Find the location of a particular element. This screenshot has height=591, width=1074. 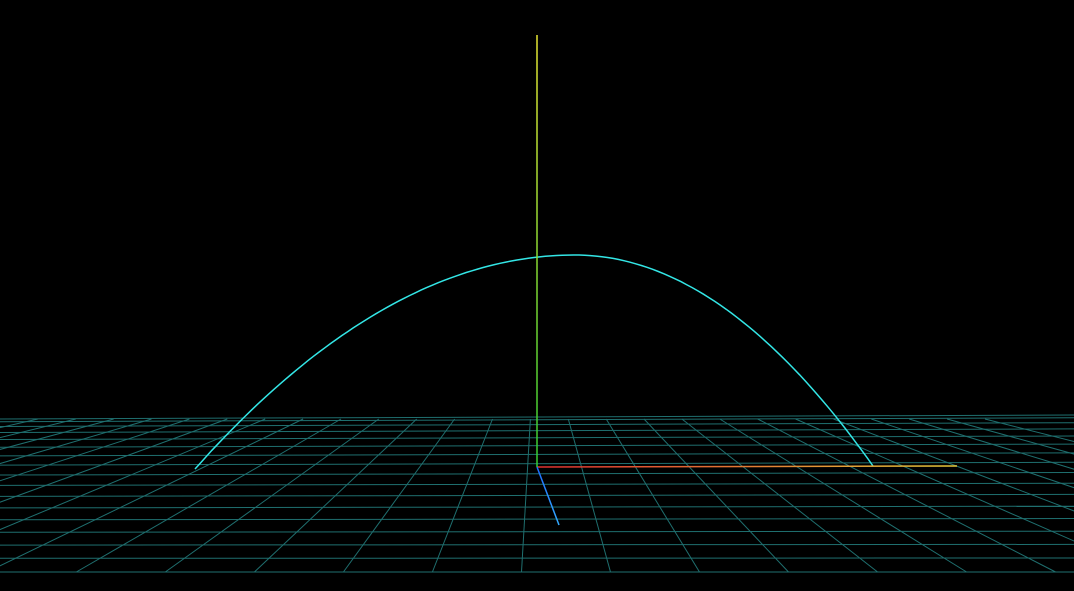

x-axis-line is located at coordinates (747, 466).